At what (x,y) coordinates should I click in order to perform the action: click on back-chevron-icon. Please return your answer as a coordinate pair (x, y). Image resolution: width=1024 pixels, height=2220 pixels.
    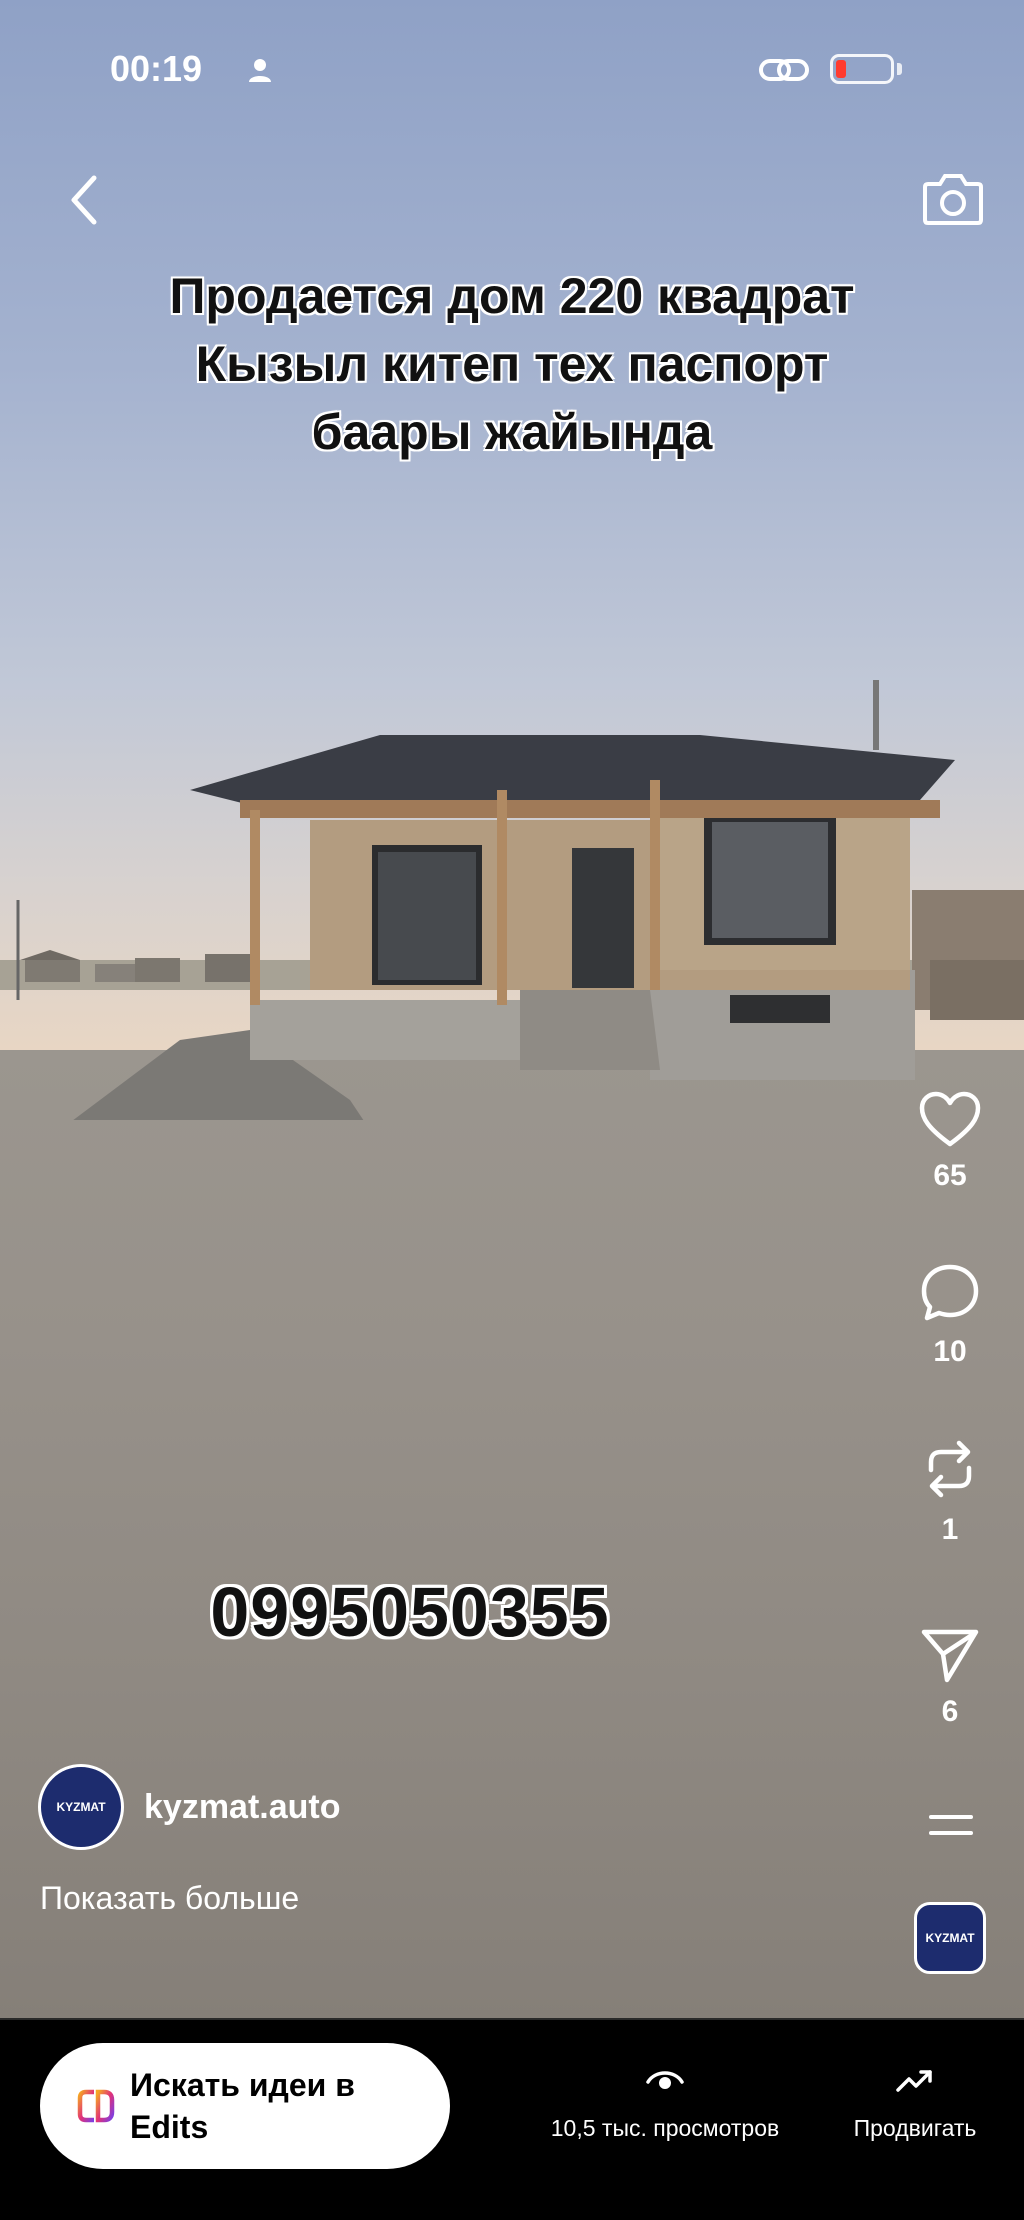
    Looking at the image, I should click on (84, 200).